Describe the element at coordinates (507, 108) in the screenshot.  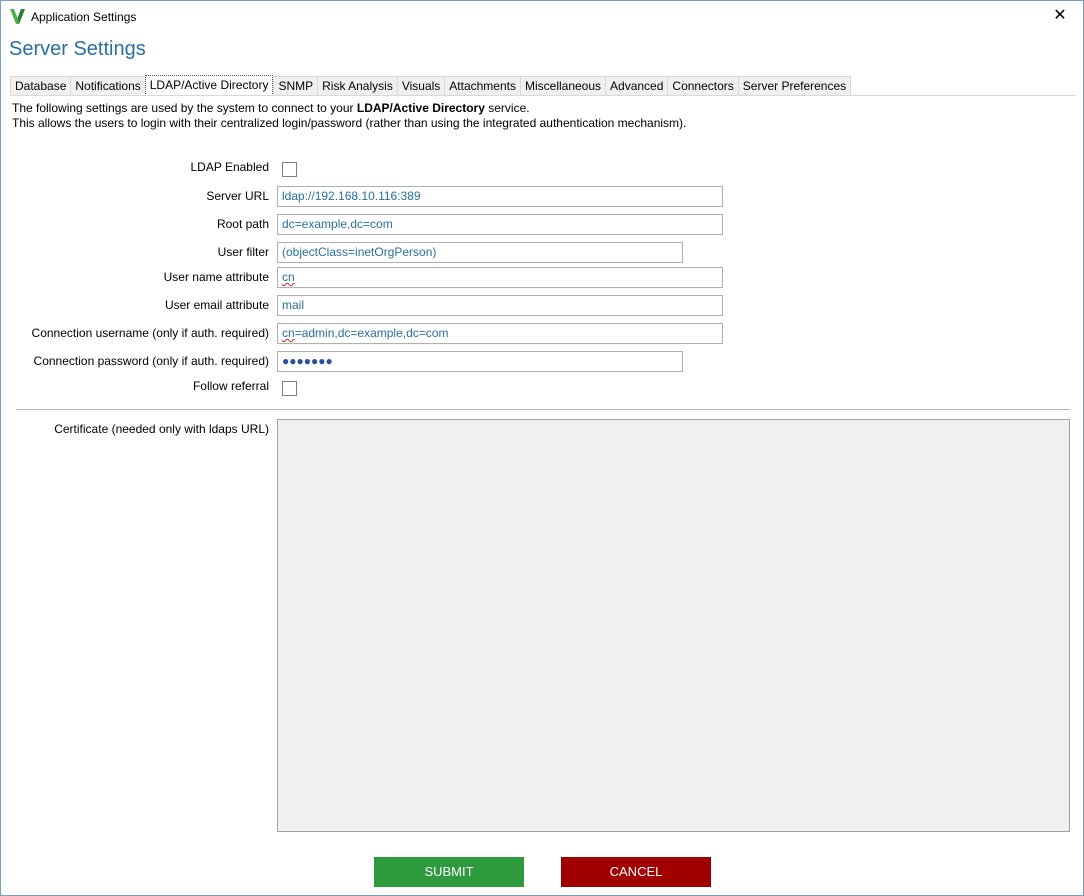
I see `description-suffix: service.` at that location.